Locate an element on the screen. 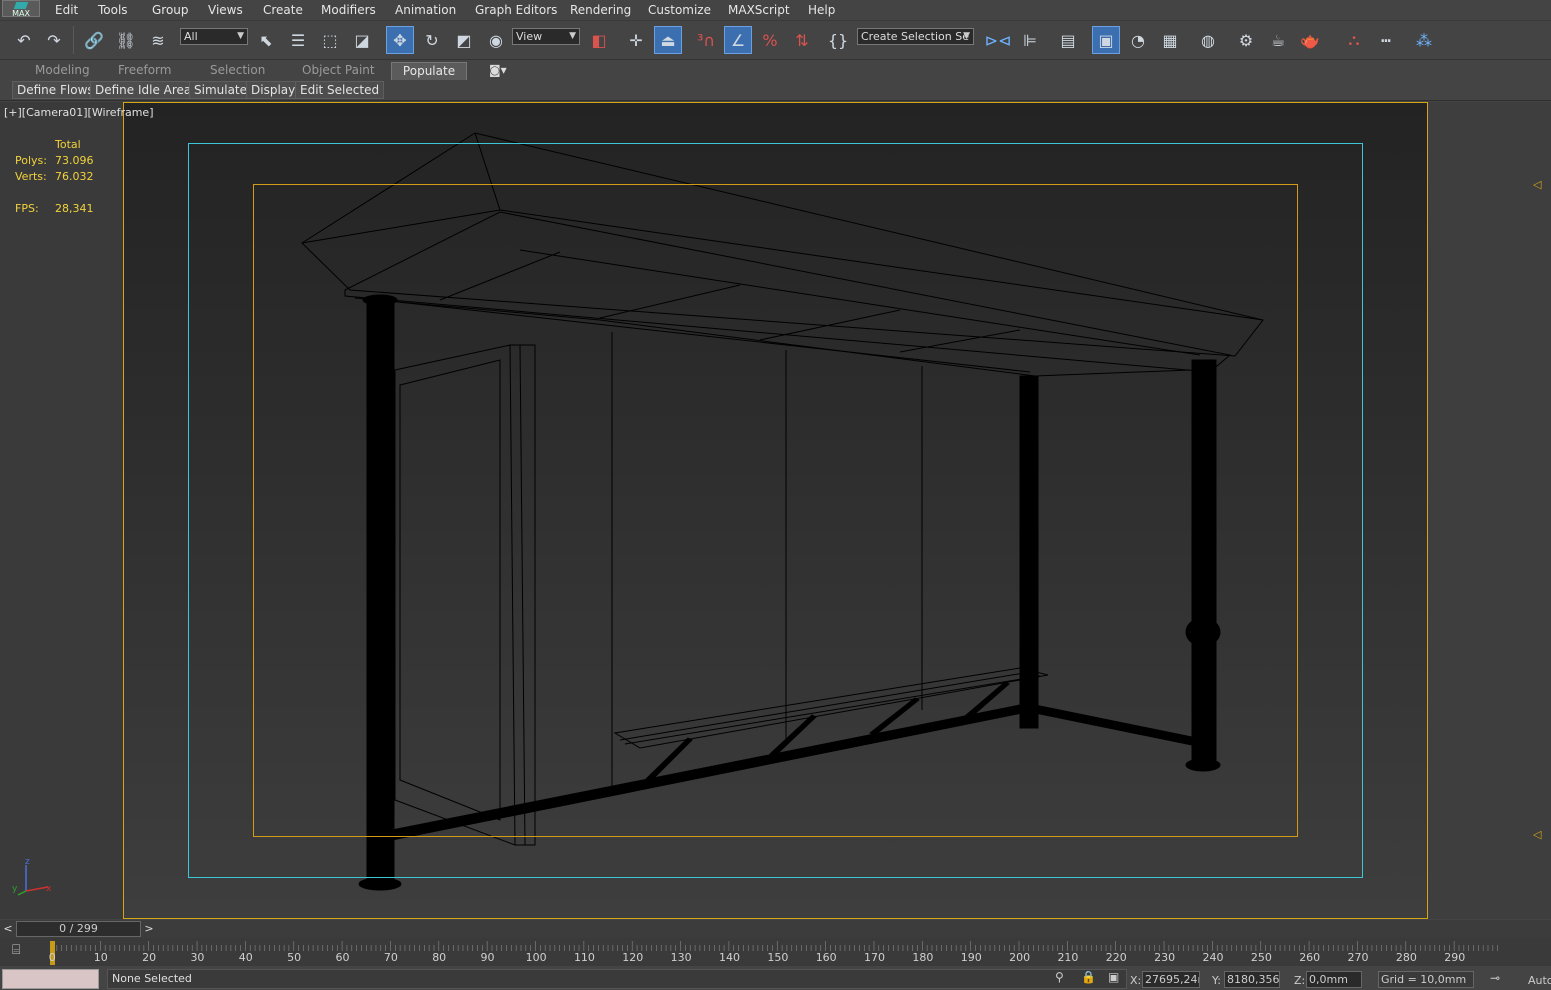 The width and height of the screenshot is (1551, 990). z-coordinate-field: 0,0mm is located at coordinates (1334, 979).